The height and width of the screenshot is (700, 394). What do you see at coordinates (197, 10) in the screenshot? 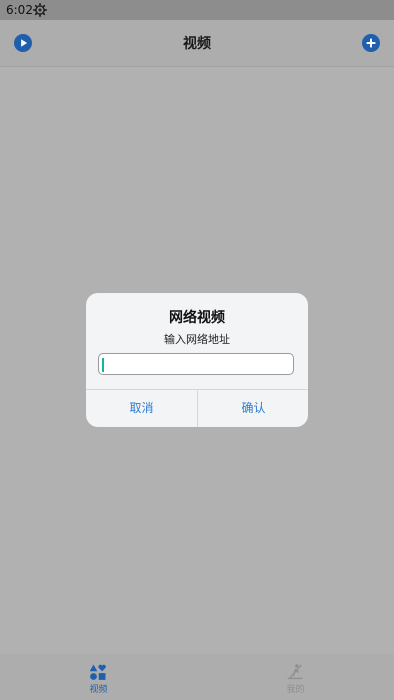
I see `status-bar: 6:02` at bounding box center [197, 10].